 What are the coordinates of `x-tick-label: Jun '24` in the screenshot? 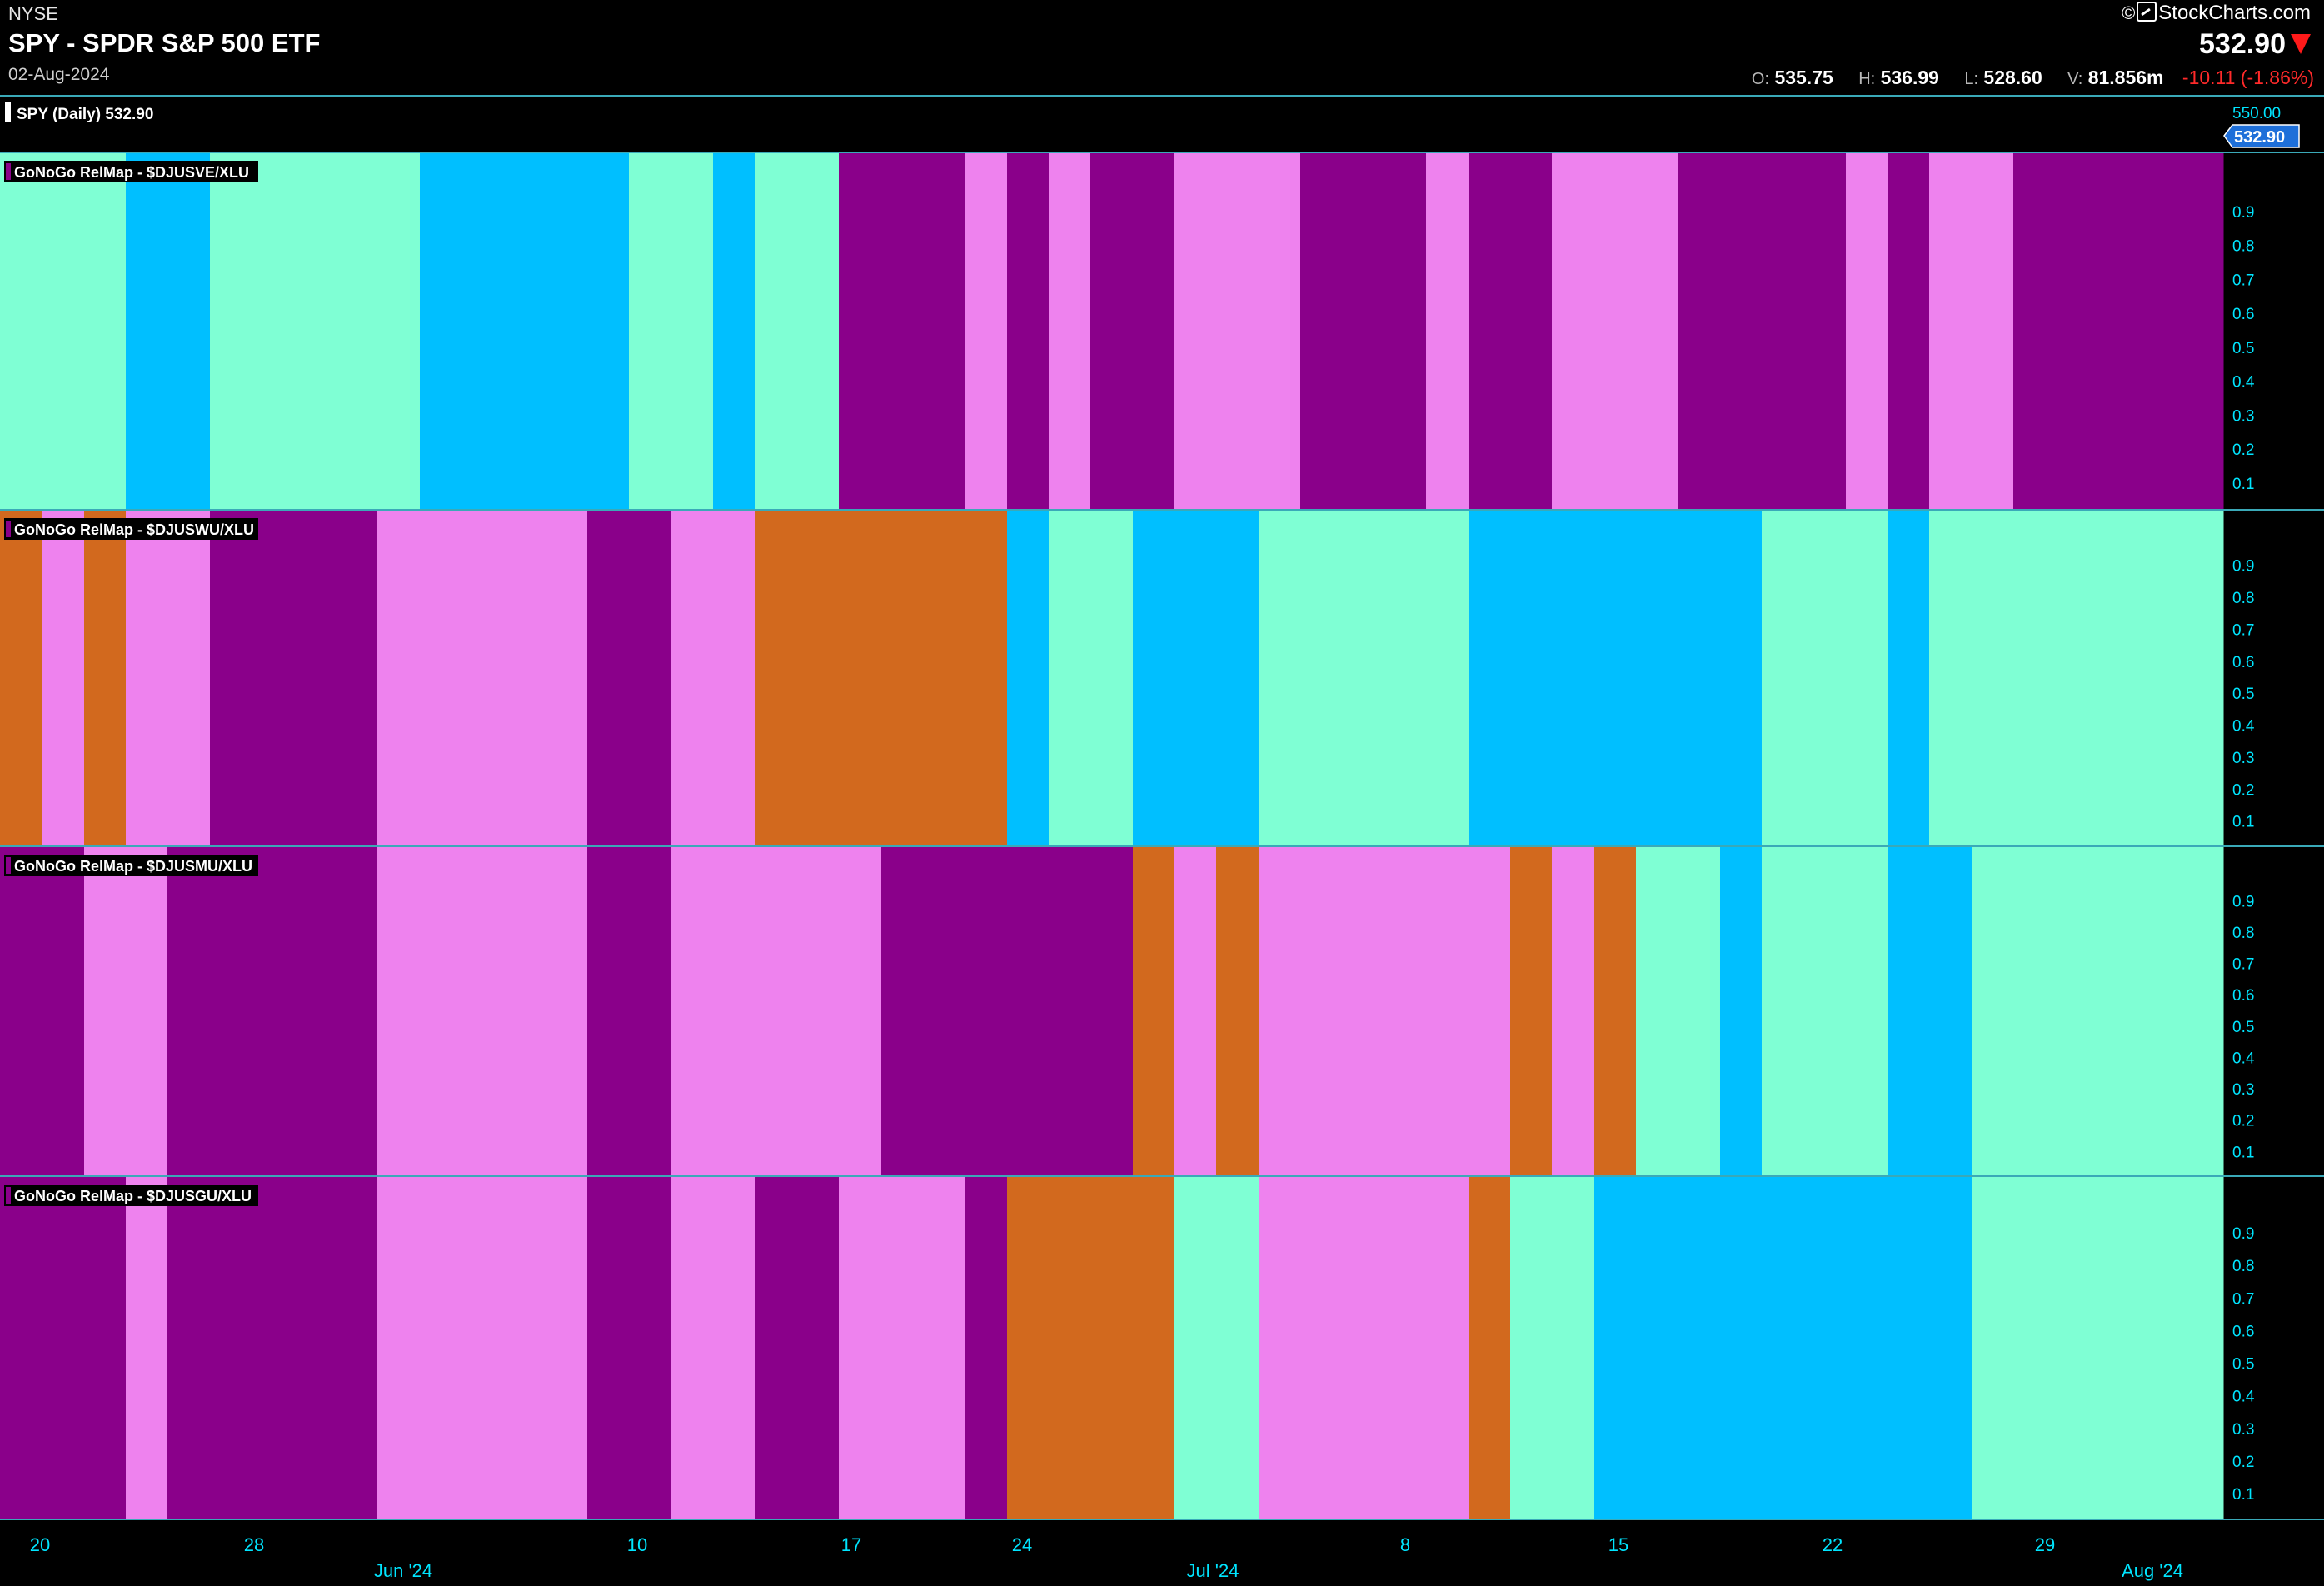 It's located at (403, 1571).